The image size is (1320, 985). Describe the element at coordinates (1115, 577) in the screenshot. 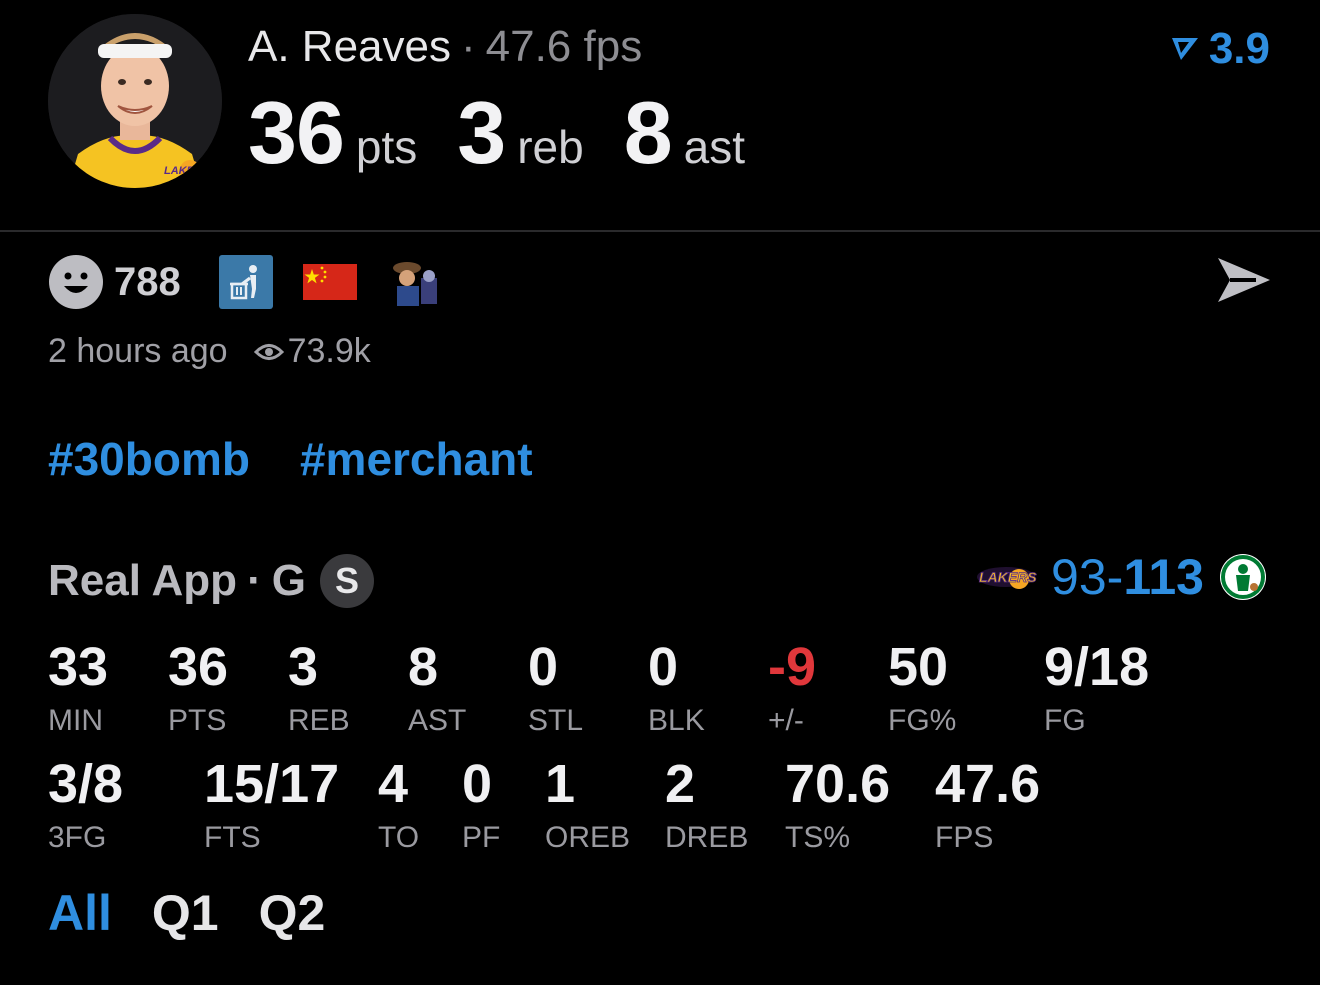

I see `score-dash: -` at that location.